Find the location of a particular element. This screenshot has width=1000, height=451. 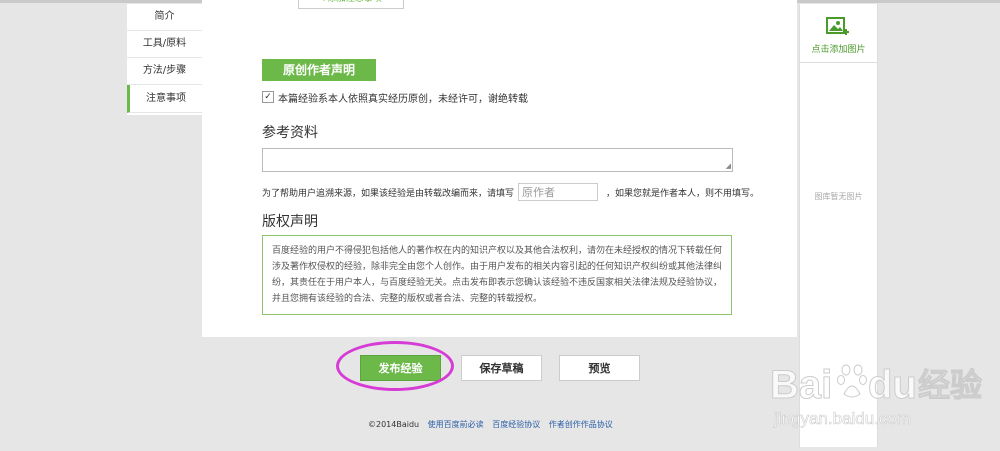

add-notes-button: +添加注意事项 is located at coordinates (351, 4).